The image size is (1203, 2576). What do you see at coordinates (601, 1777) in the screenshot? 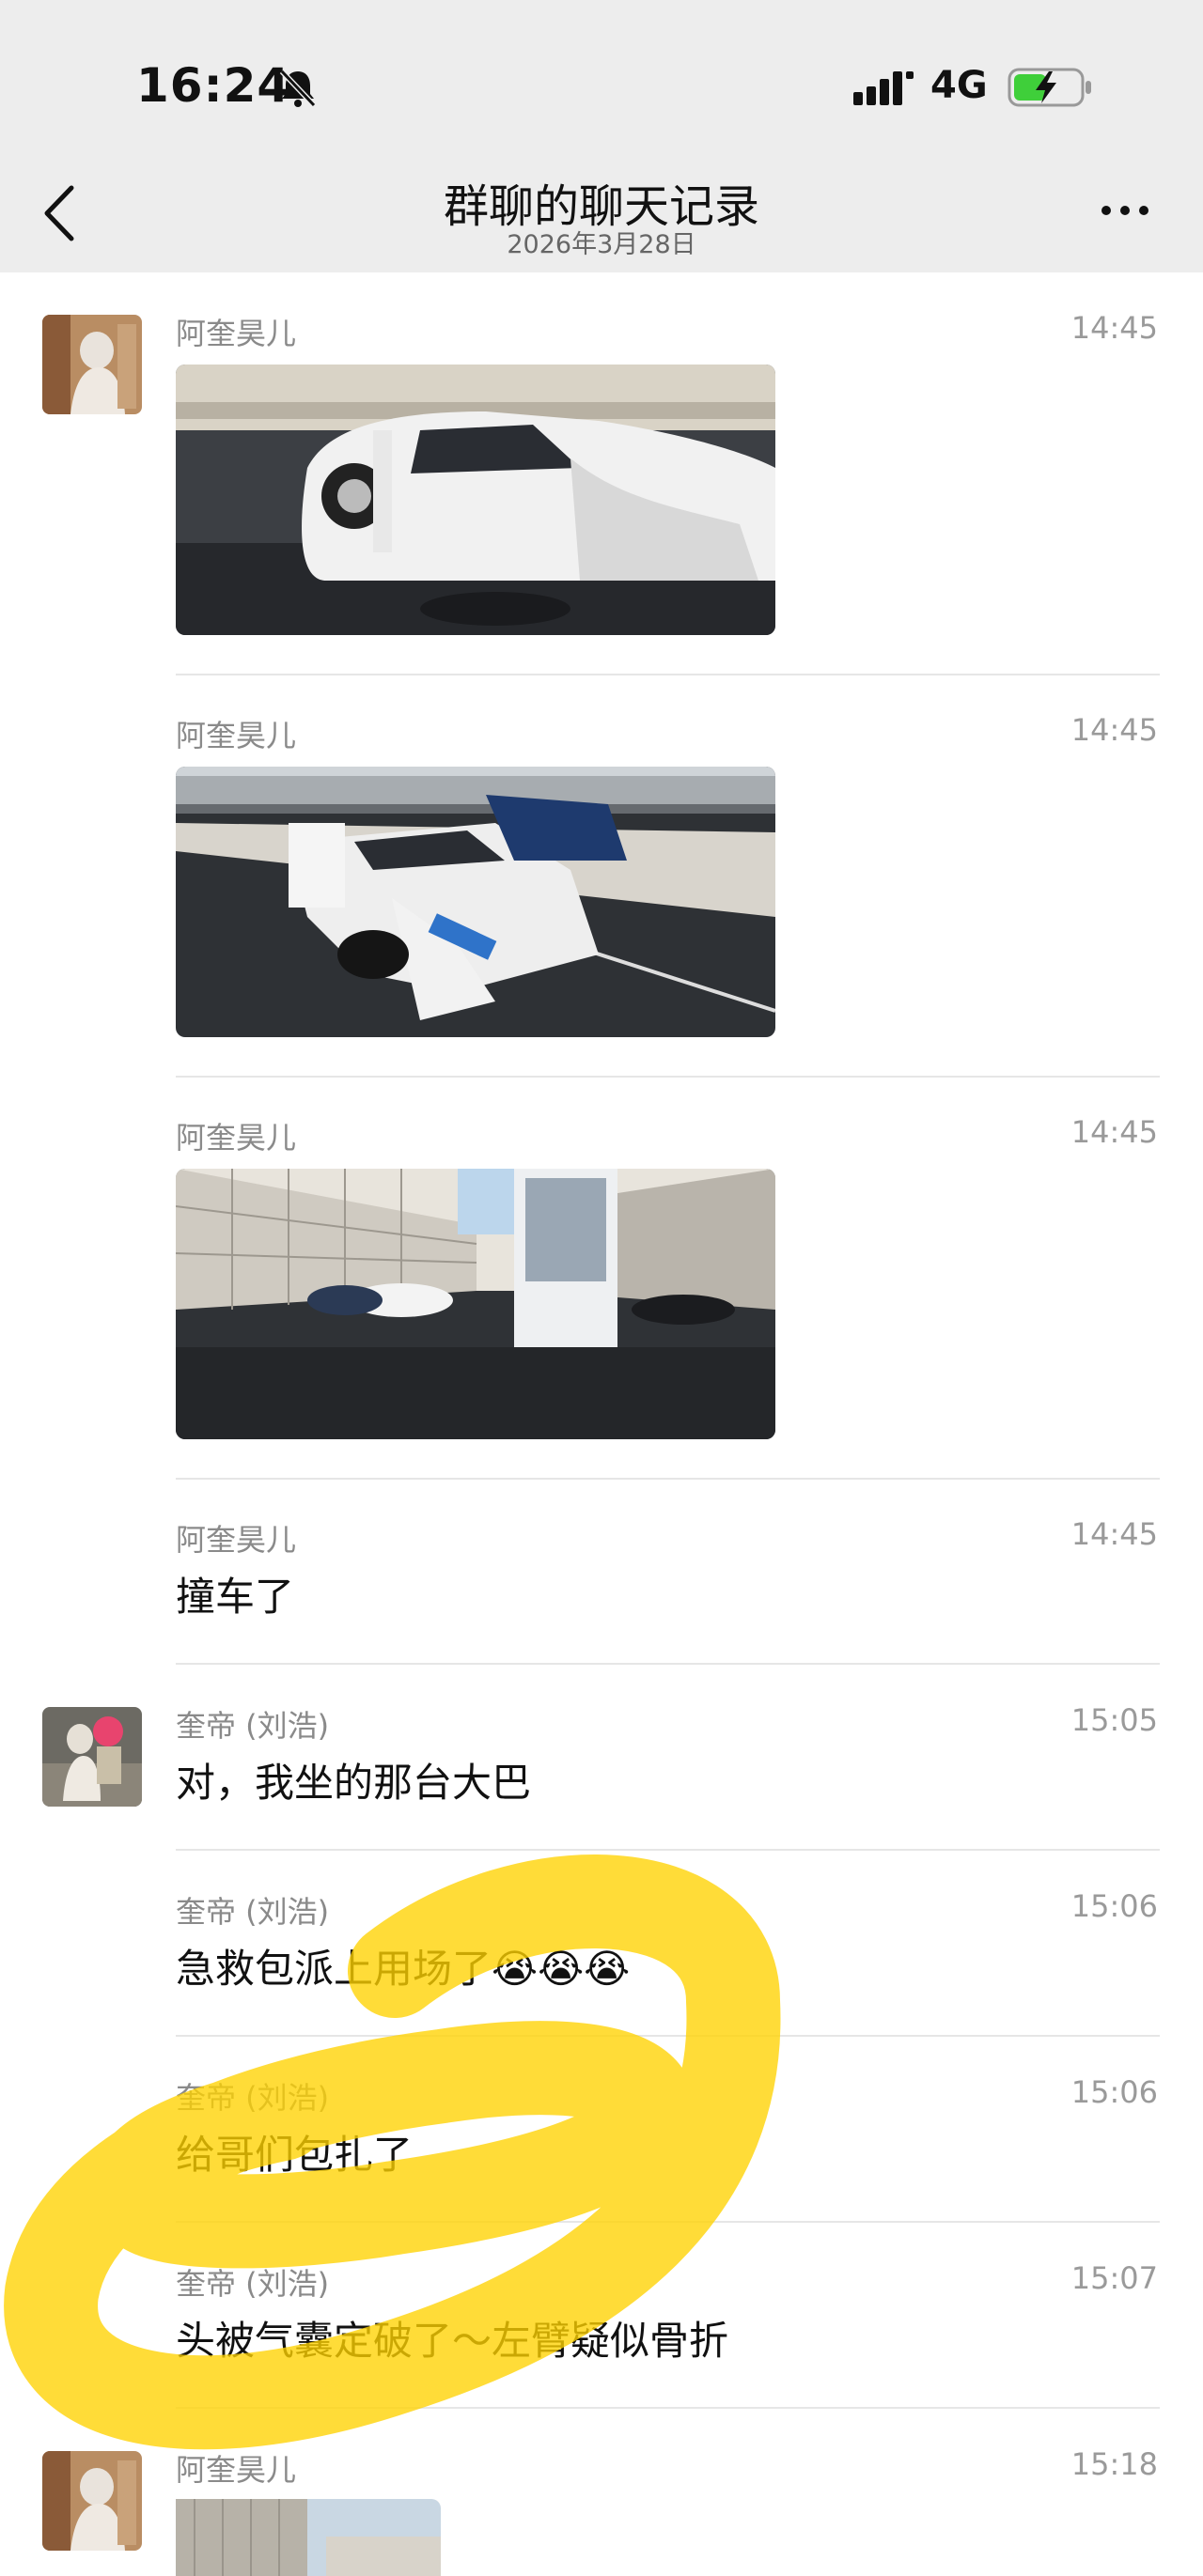
I see `message-5: 奎帝 (刘浩) 15:05 对，我坐的那台大巴` at bounding box center [601, 1777].